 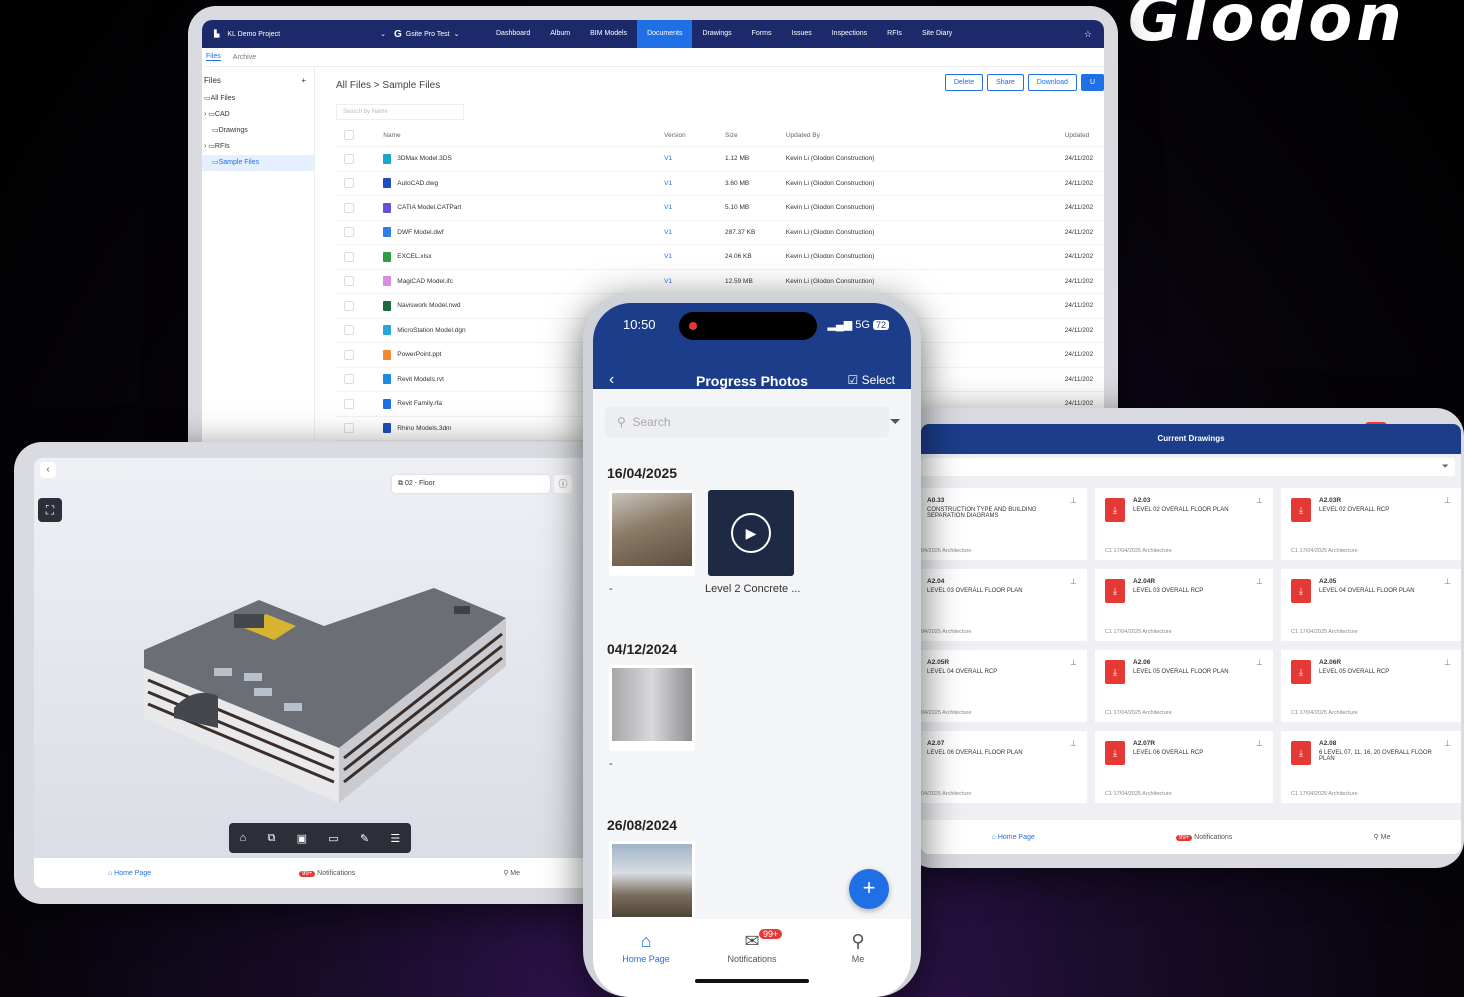 I want to click on workspace-selector: G Gsite Pro Test ⌄, so click(x=440, y=34).